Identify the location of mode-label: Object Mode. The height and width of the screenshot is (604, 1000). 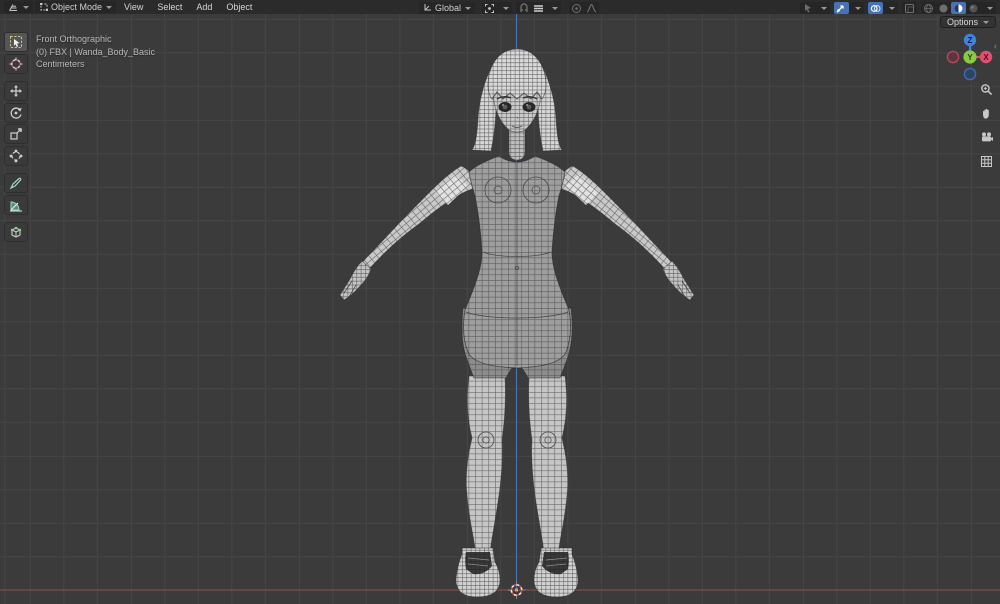
(77, 7).